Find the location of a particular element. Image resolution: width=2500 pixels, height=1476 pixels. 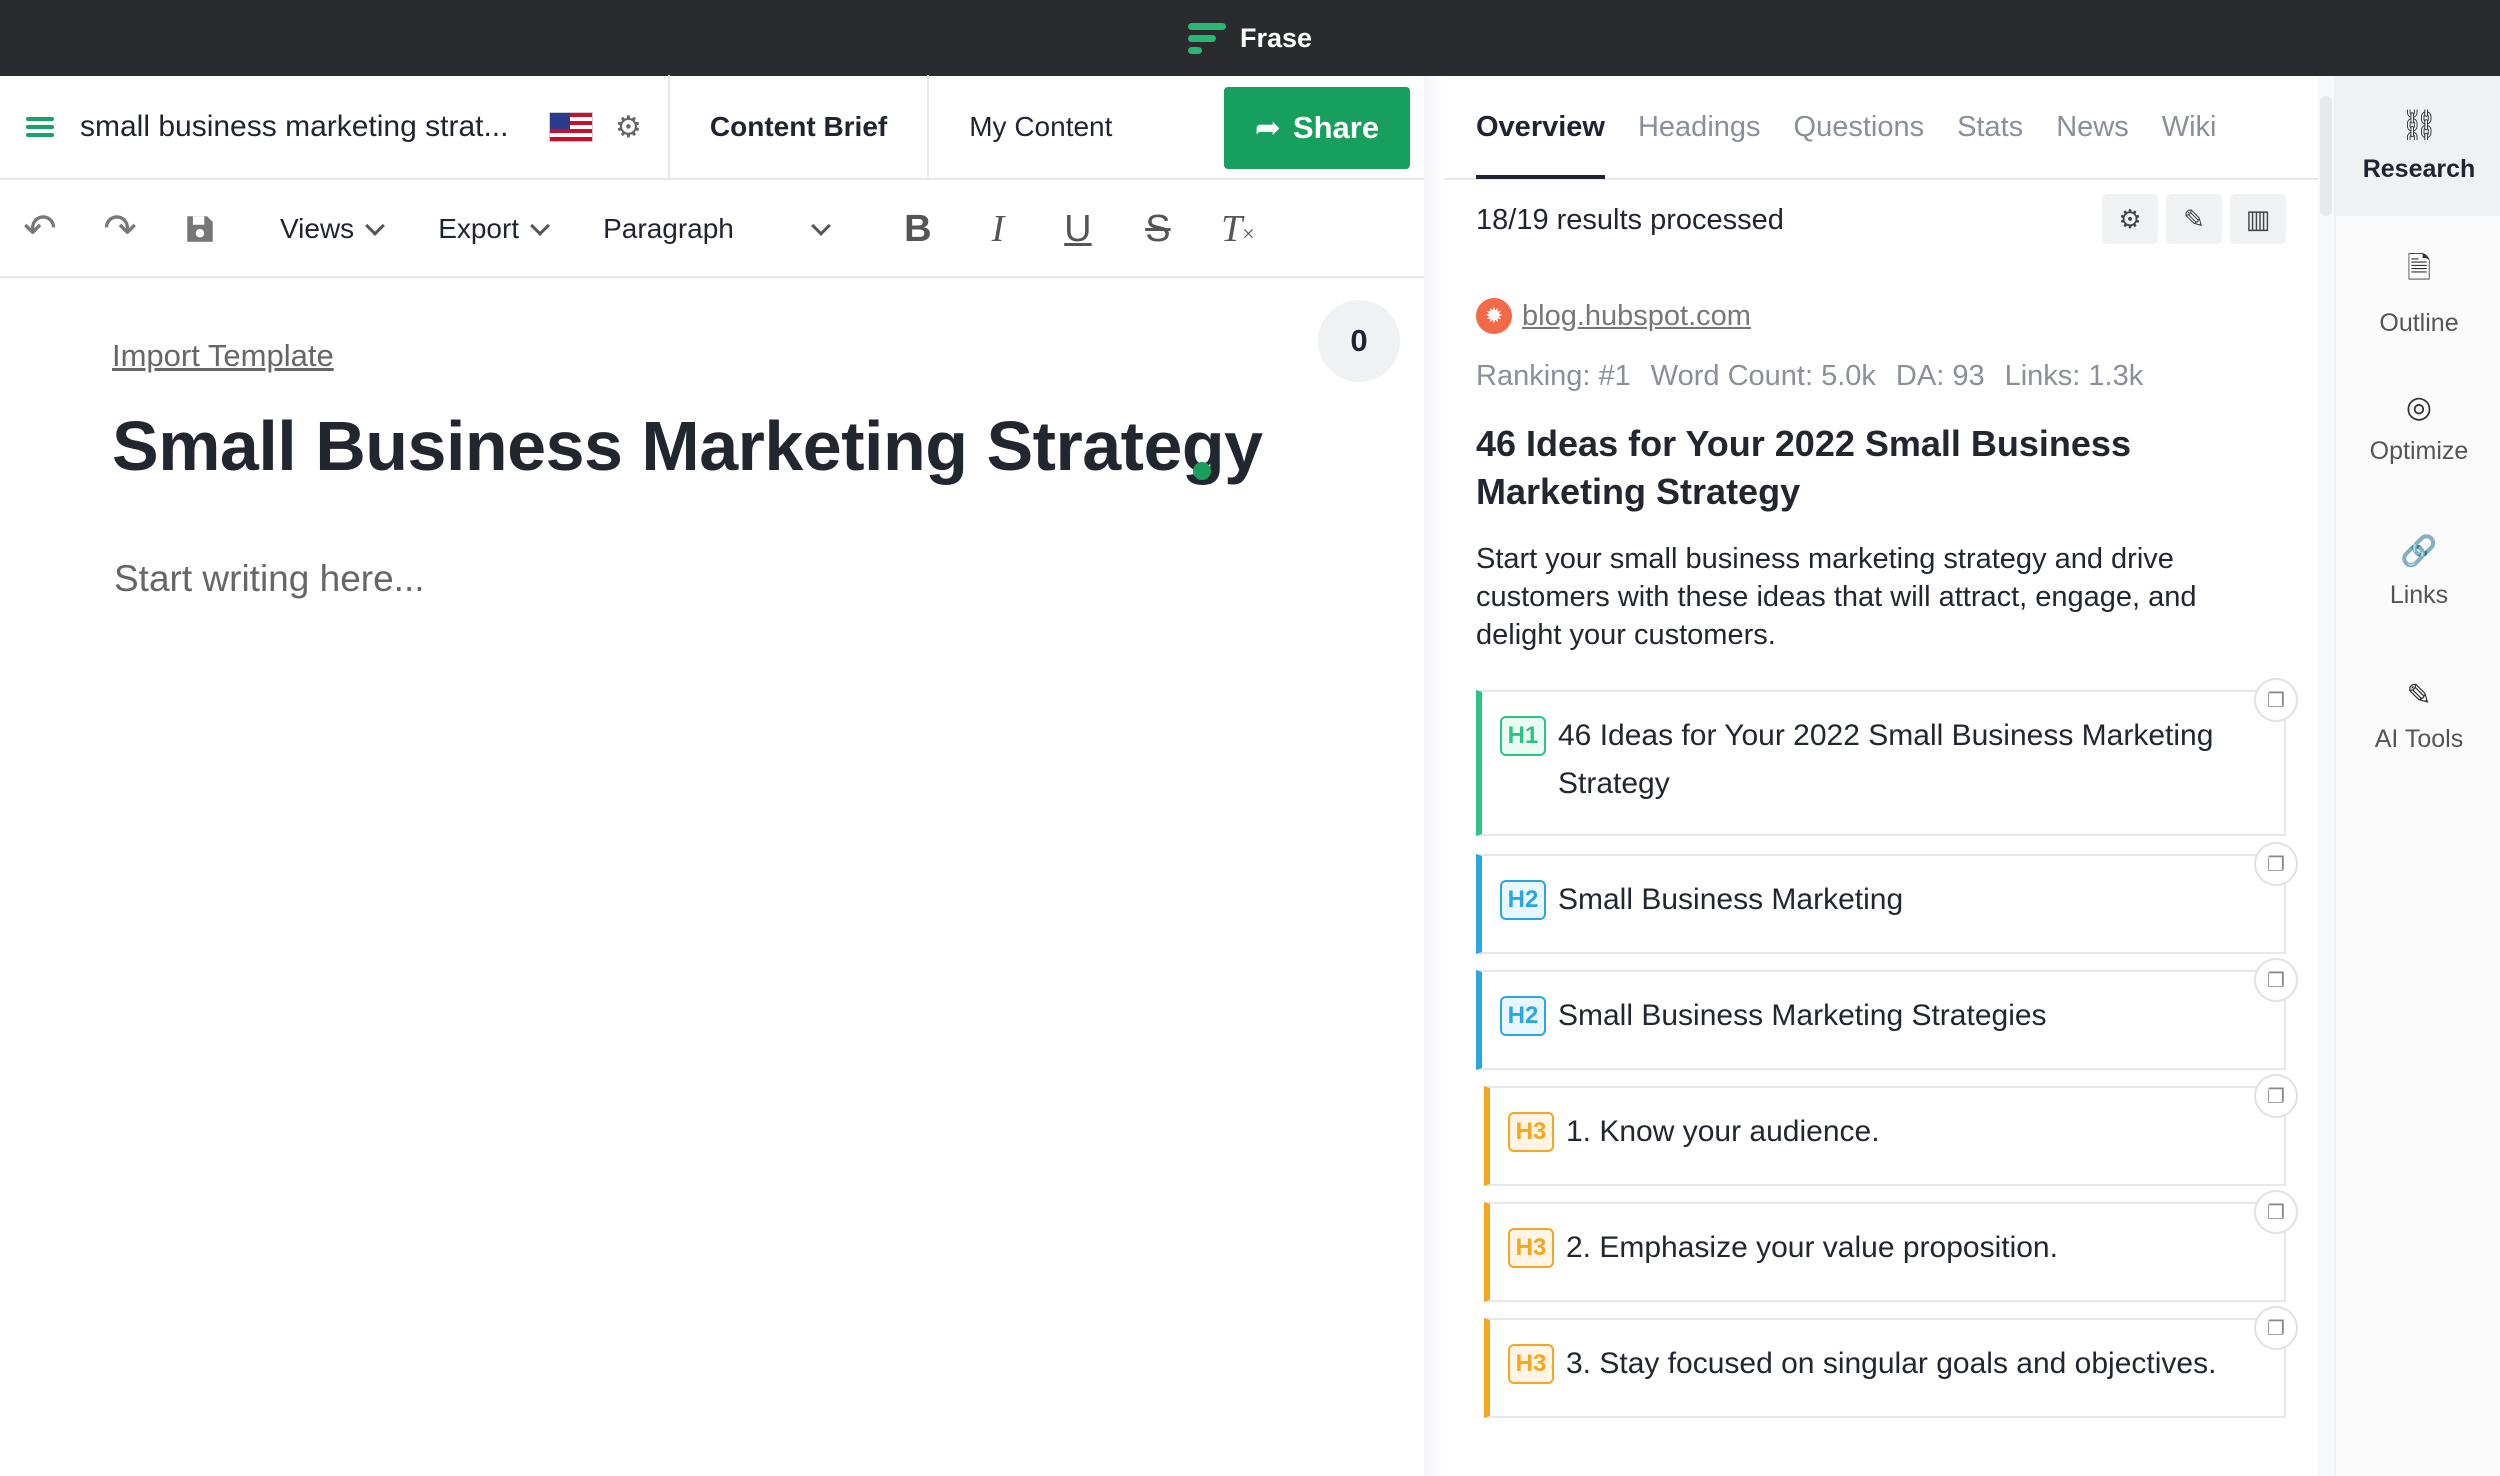

tab-news: News is located at coordinates (2092, 127).